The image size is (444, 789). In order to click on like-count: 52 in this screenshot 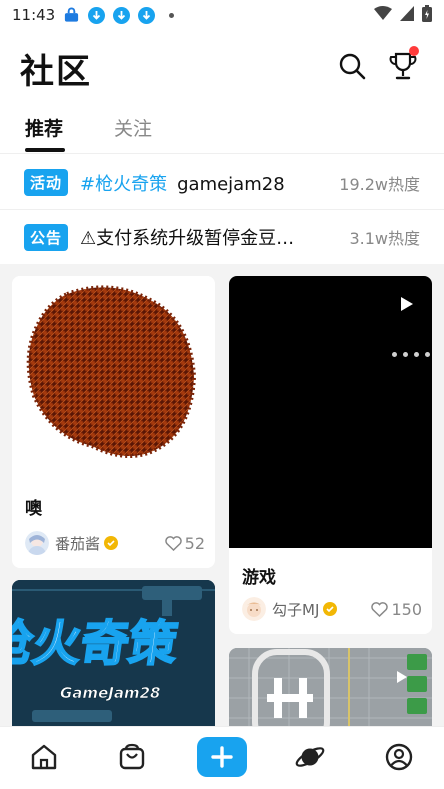, I will do `click(194, 543)`.